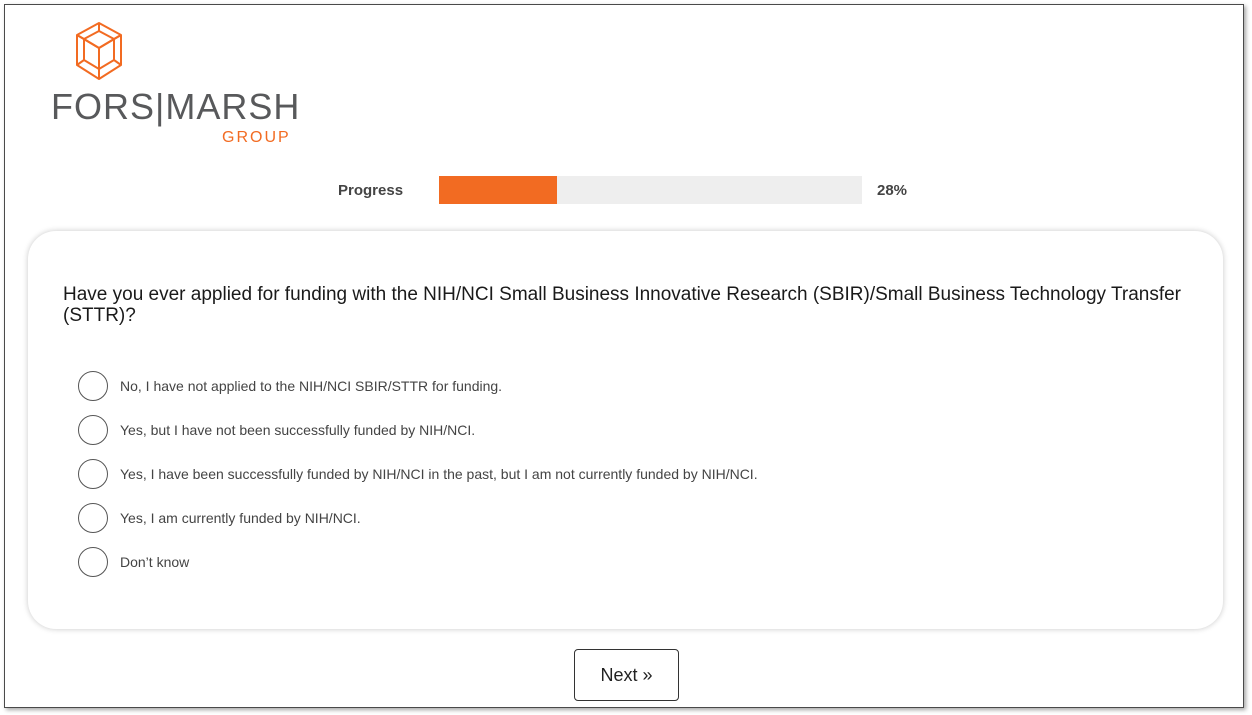 The height and width of the screenshot is (715, 1252). Describe the element at coordinates (186, 84) in the screenshot. I see `fors-marsh-logo: FORS|MARSH GROUP` at that location.